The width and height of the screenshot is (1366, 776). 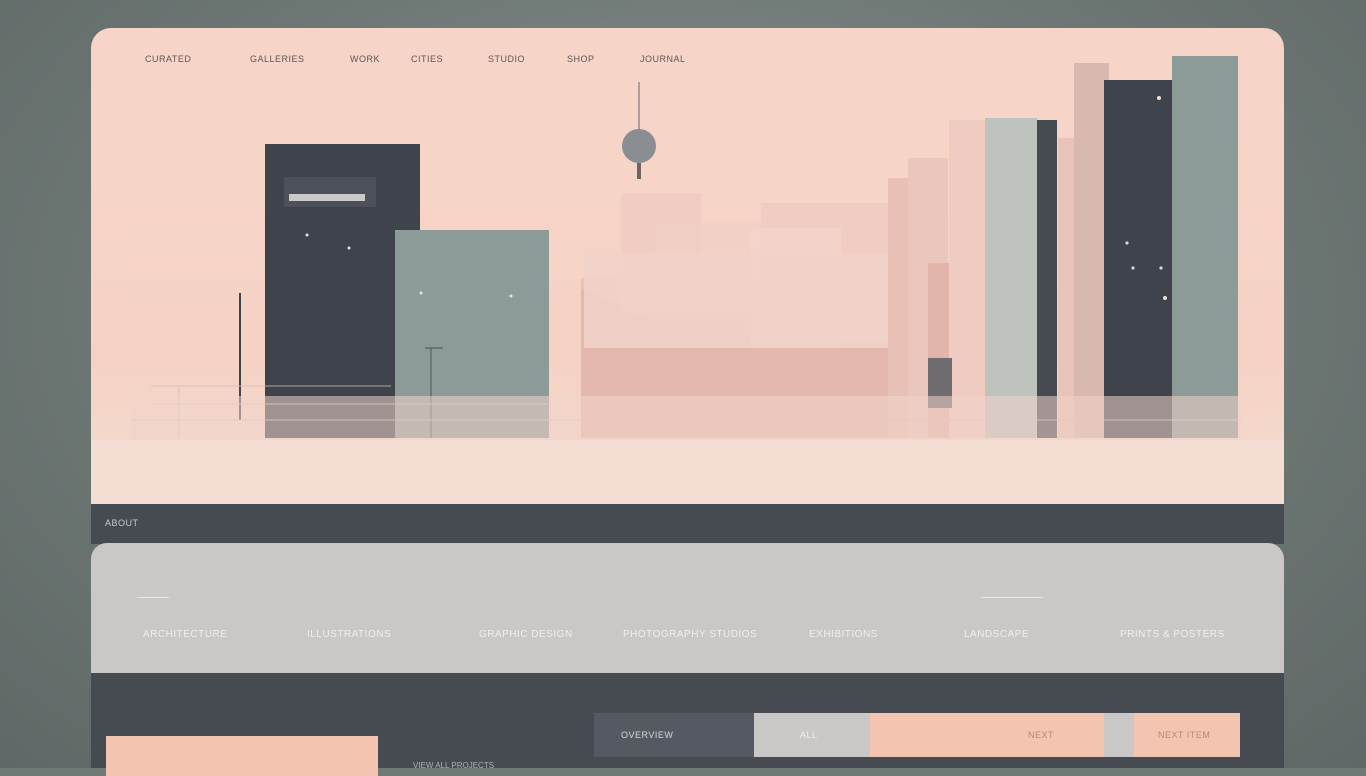 I want to click on band-label: ABOUT, so click(x=122, y=523).